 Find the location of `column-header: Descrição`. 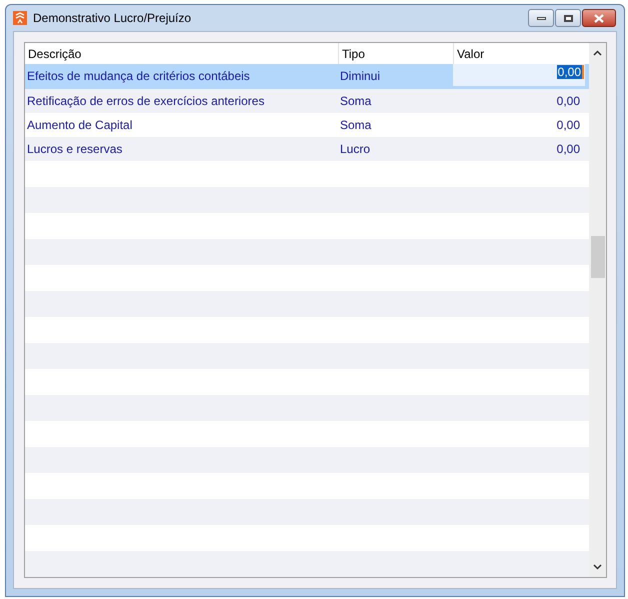

column-header: Descrição is located at coordinates (181, 53).